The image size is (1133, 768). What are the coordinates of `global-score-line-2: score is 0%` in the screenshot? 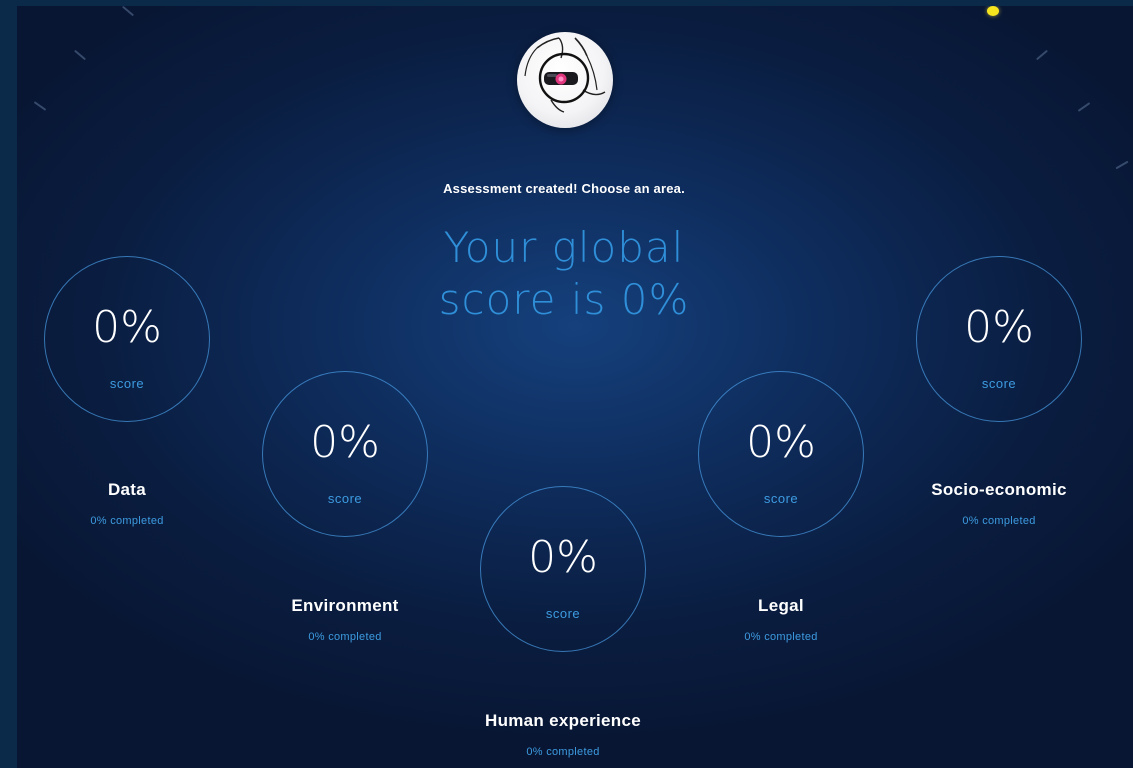 It's located at (564, 299).